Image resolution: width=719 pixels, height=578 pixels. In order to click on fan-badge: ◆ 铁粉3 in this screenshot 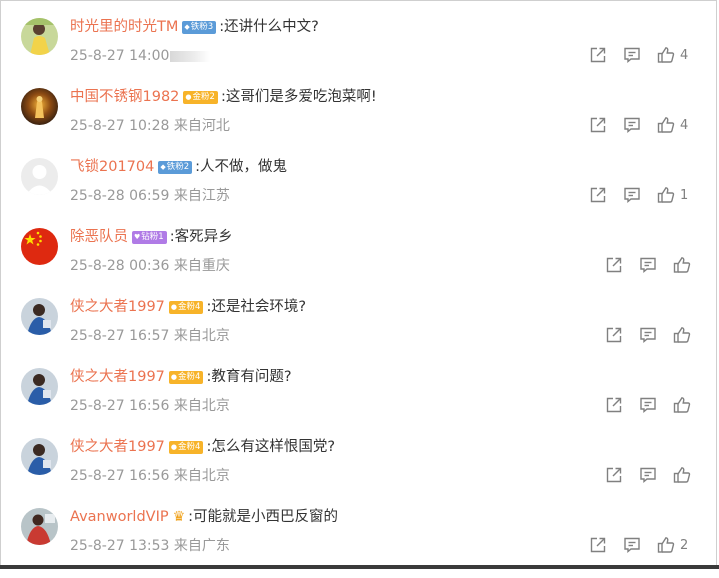, I will do `click(199, 27)`.